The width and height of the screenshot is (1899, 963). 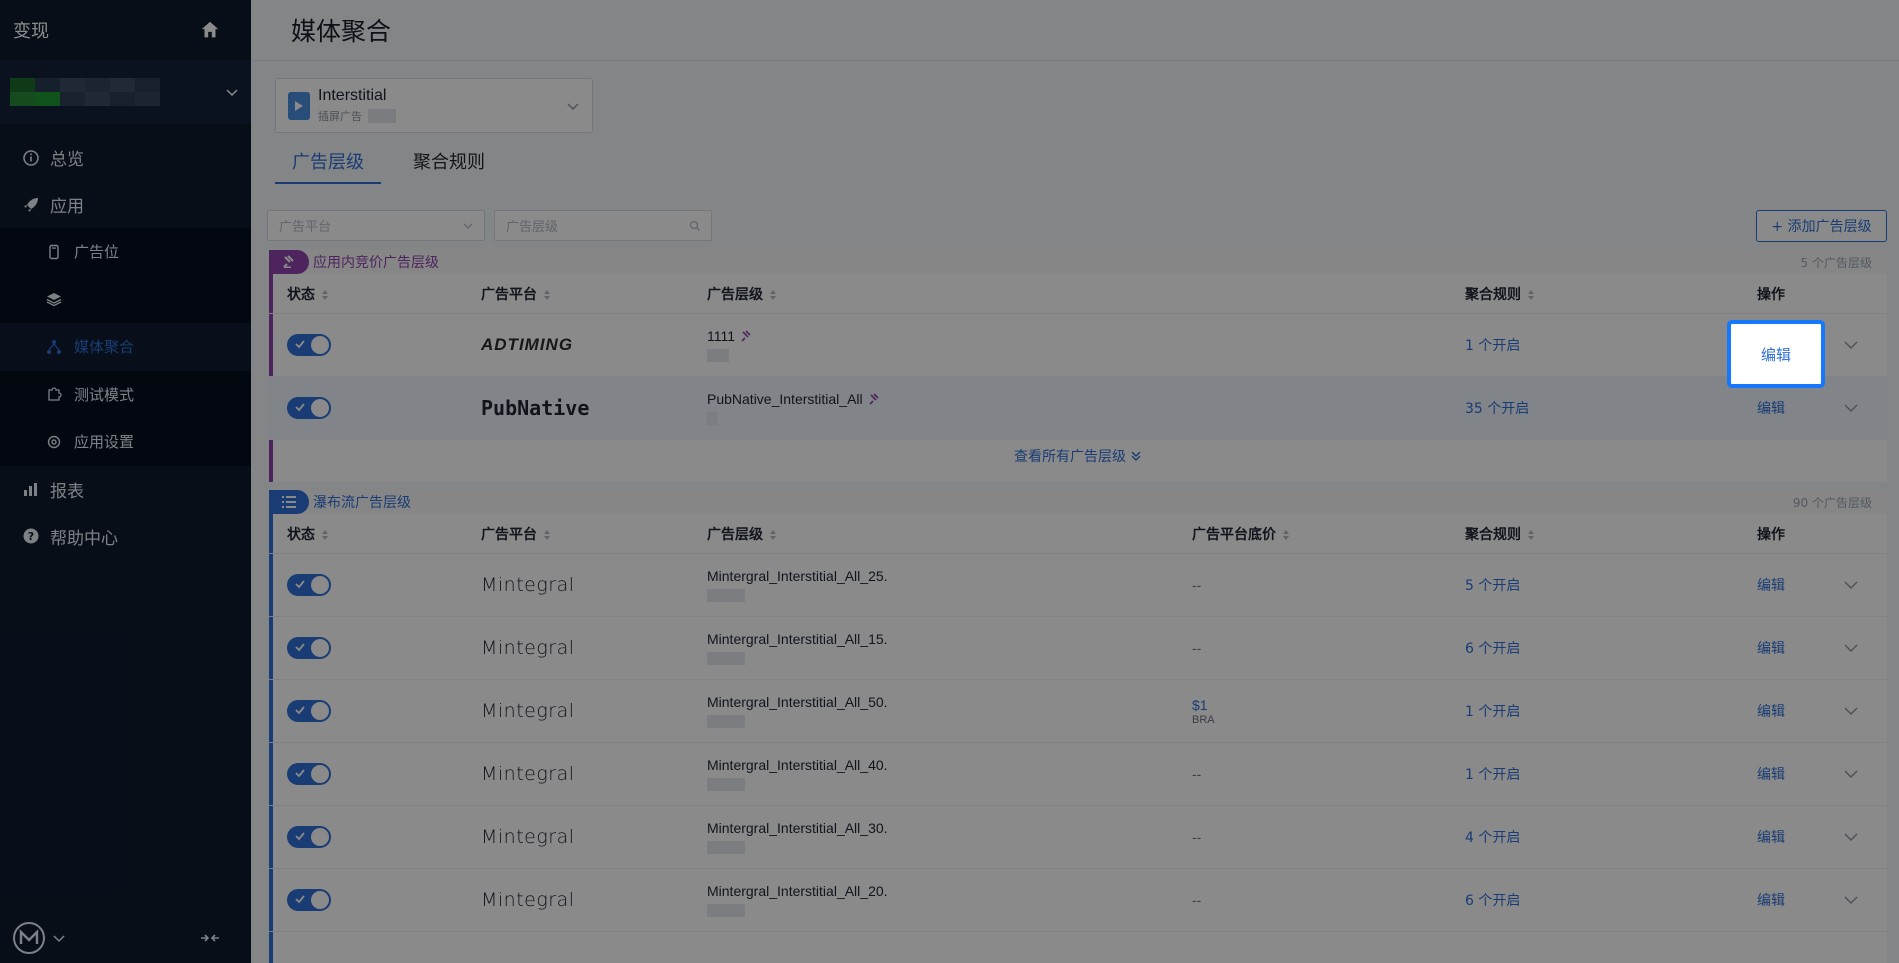 What do you see at coordinates (1078, 456) in the screenshot?
I see `view-all-tiers-link: 查看所有广告层级` at bounding box center [1078, 456].